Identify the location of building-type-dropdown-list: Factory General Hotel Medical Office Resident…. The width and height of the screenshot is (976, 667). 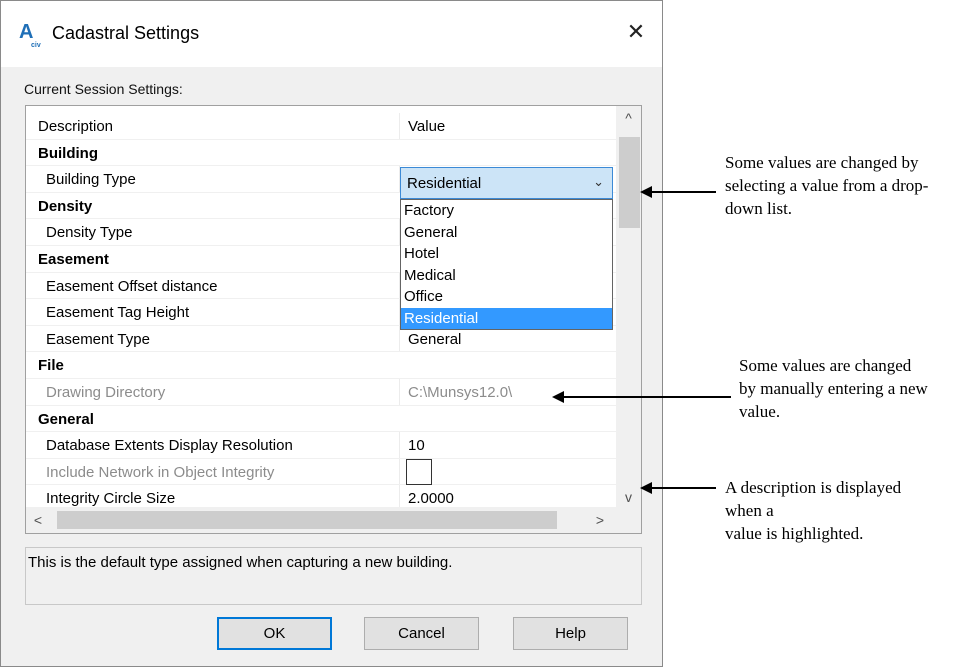
(506, 264).